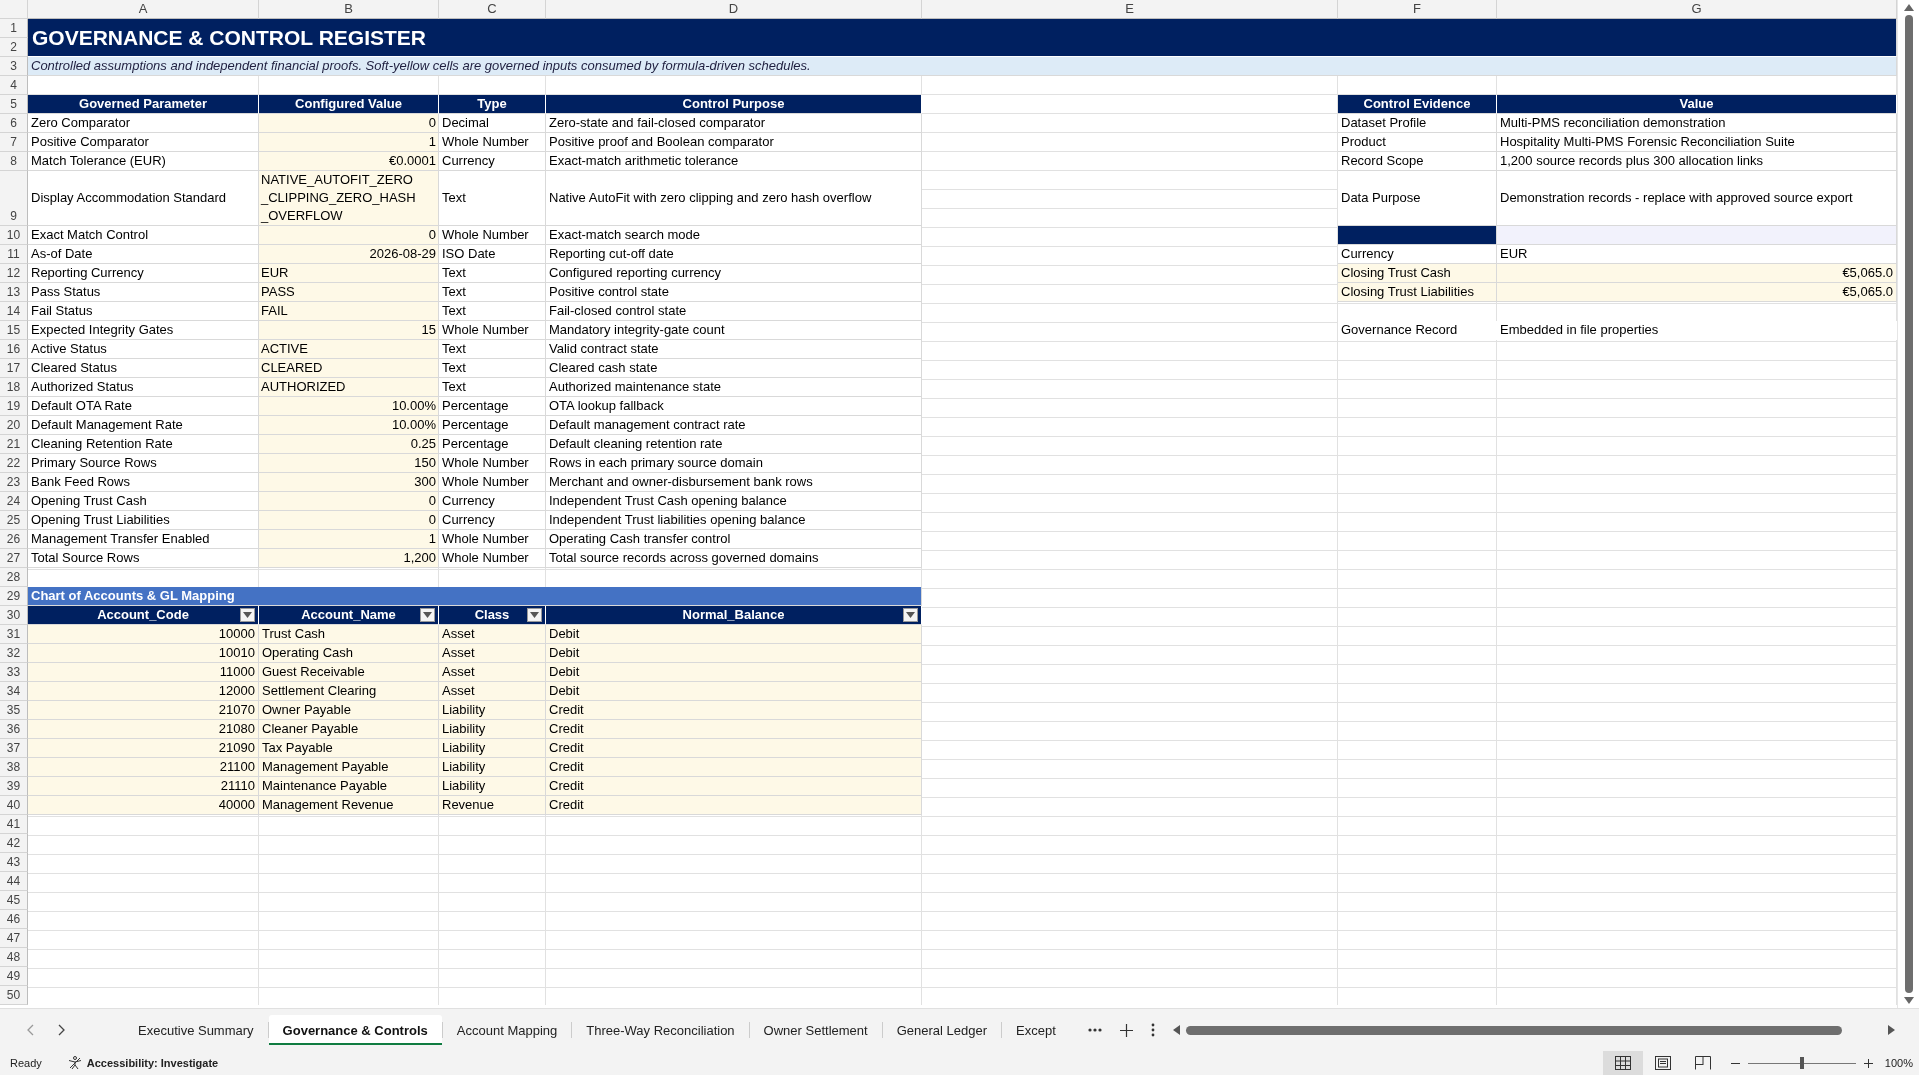 The image size is (1919, 1075). Describe the element at coordinates (14, 767) in the screenshot. I see `row-number: 38` at that location.